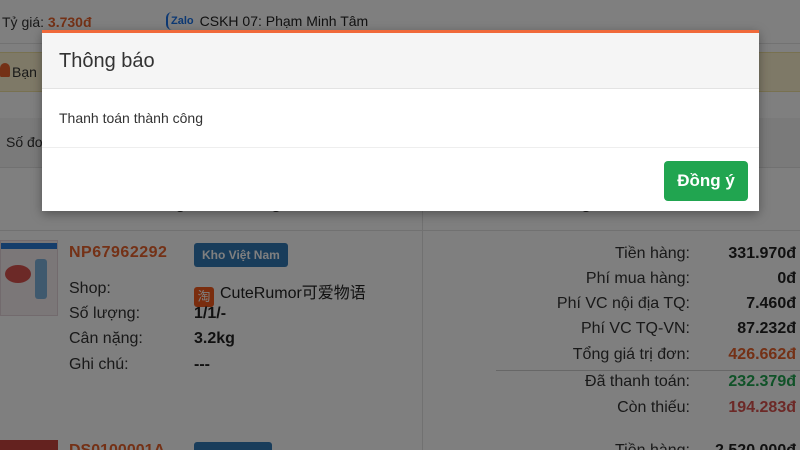  Describe the element at coordinates (131, 118) in the screenshot. I see `dialog-message: Thanh toán thành công` at that location.